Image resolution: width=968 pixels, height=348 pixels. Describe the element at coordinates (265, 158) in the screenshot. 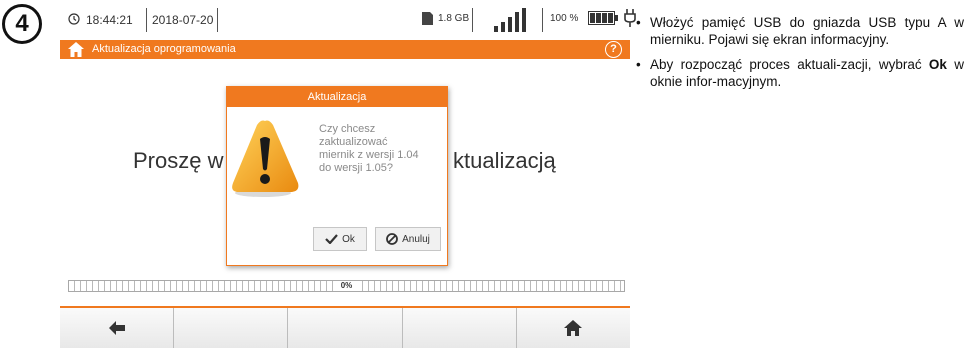

I see `warning-icon` at that location.